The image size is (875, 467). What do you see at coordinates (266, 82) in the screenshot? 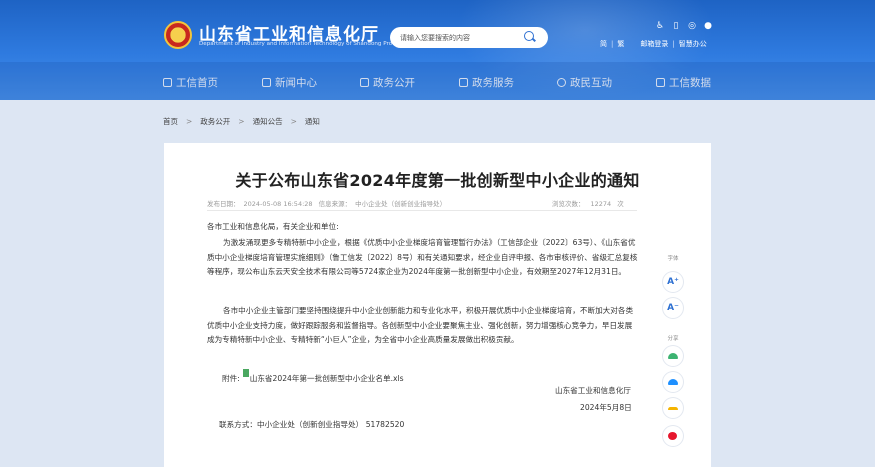
I see `news-icon` at bounding box center [266, 82].